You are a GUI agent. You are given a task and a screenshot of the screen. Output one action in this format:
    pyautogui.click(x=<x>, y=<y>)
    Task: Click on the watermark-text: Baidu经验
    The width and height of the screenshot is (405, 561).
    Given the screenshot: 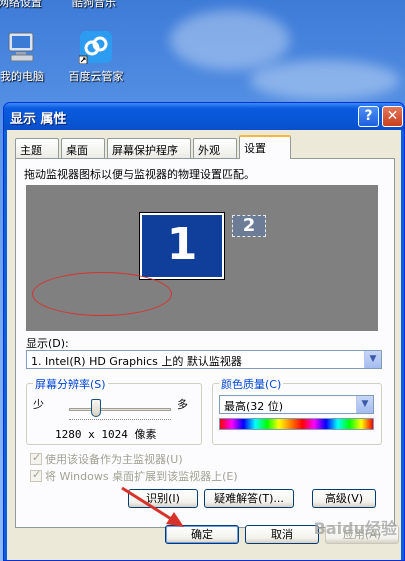 What is the action you would take?
    pyautogui.click(x=355, y=528)
    